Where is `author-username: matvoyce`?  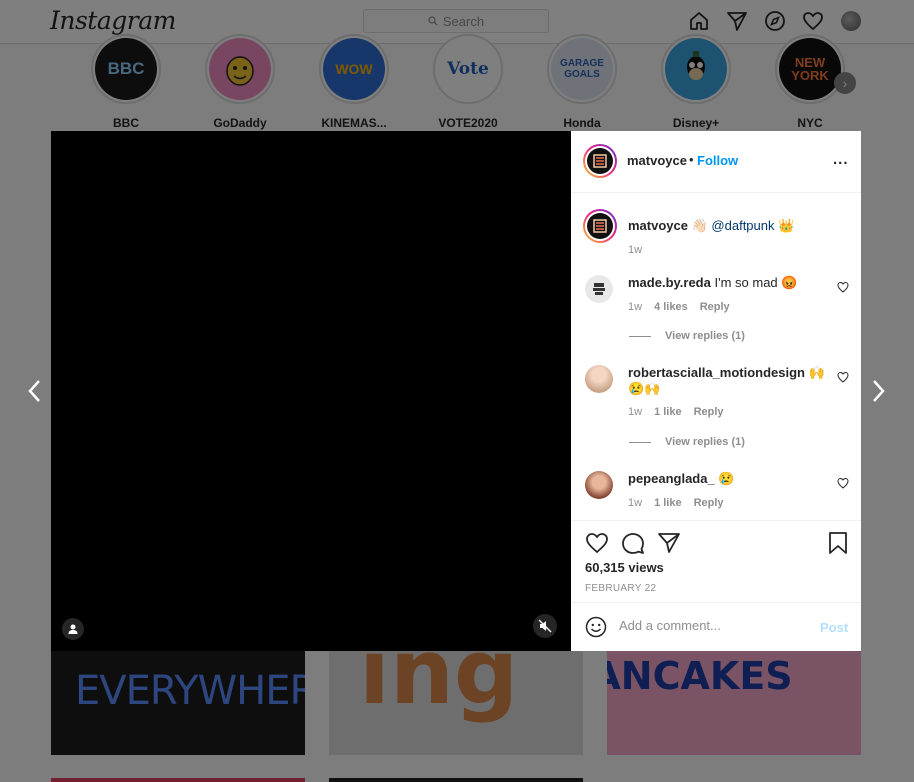 author-username: matvoyce is located at coordinates (657, 160).